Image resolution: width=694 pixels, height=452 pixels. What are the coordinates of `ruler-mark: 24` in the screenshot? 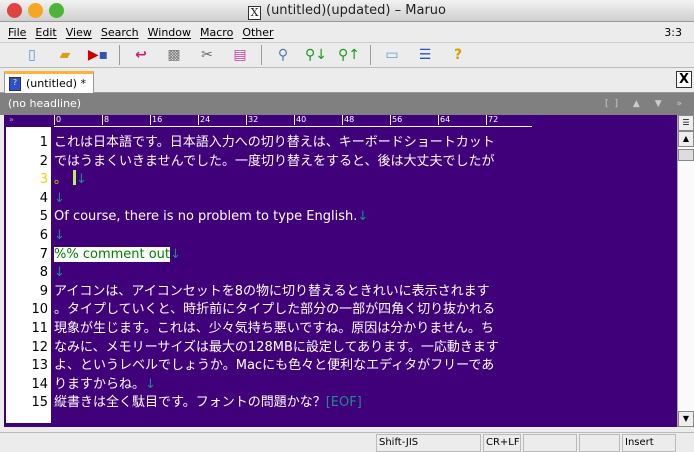 It's located at (204, 120).